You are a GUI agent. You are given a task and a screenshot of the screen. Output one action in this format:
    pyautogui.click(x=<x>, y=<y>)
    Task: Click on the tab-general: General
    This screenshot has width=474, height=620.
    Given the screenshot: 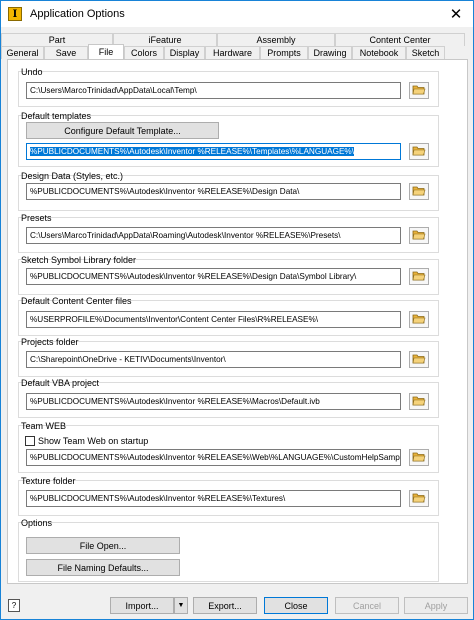 What is the action you would take?
    pyautogui.click(x=22, y=52)
    